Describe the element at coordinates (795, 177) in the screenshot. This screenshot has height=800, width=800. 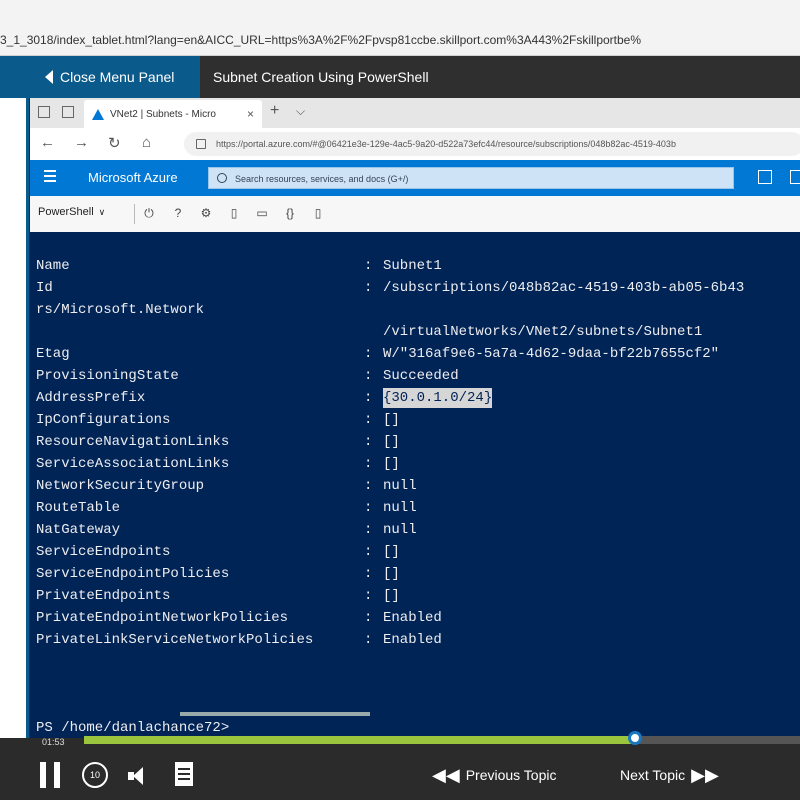
I see `directory-filter-icon` at that location.